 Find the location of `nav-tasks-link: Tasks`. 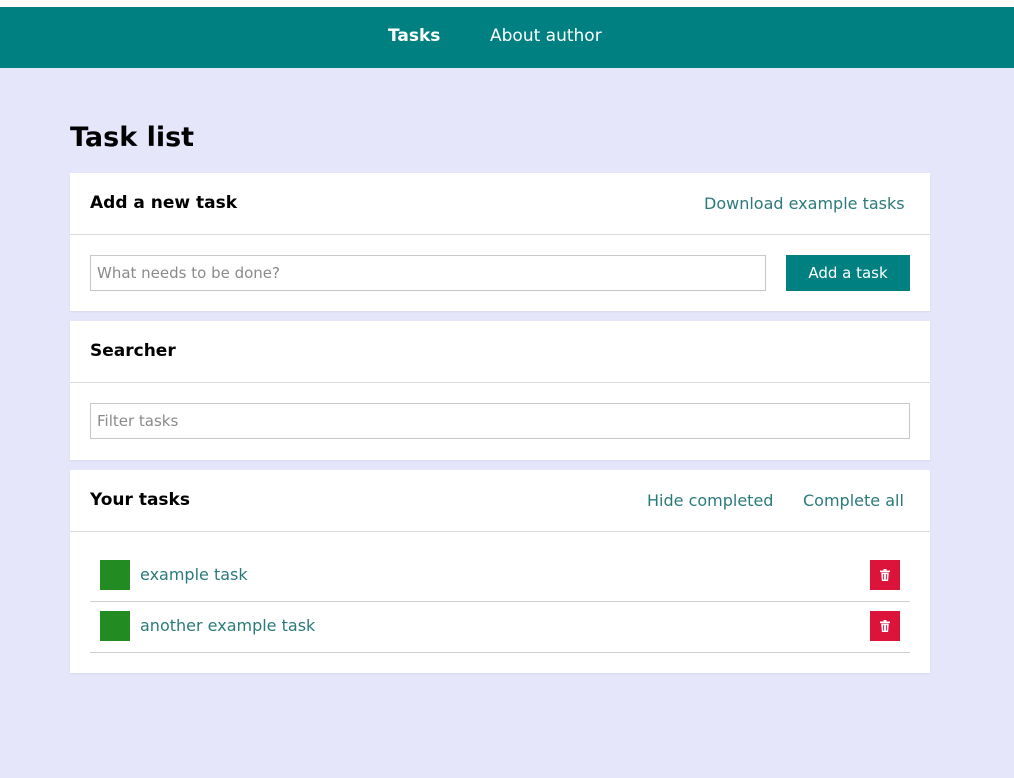

nav-tasks-link: Tasks is located at coordinates (414, 37).